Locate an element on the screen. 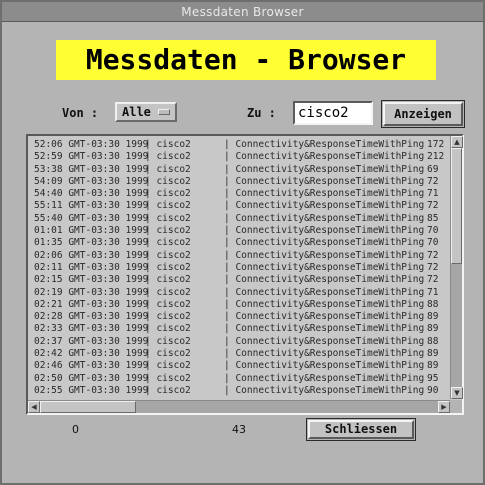  banner-title: Messdaten - Browser is located at coordinates (246, 60).